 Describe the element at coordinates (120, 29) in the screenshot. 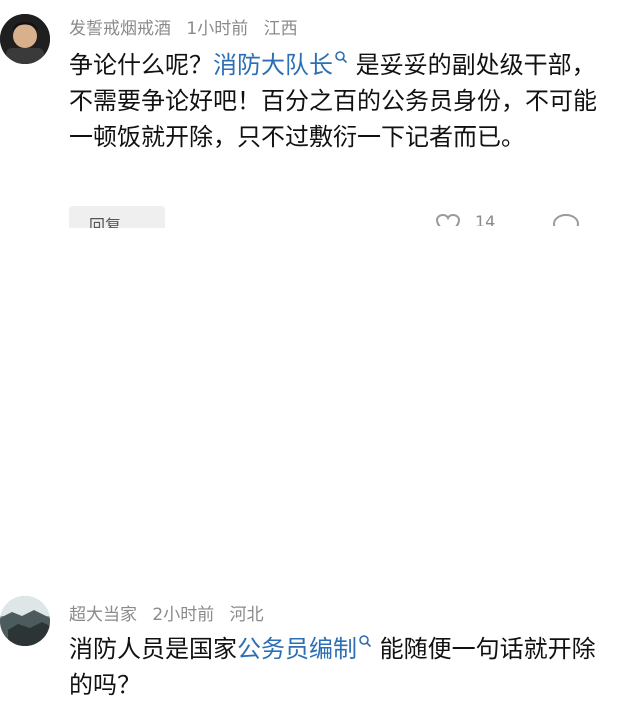

I see `username: 发誓戒烟戒酒` at that location.